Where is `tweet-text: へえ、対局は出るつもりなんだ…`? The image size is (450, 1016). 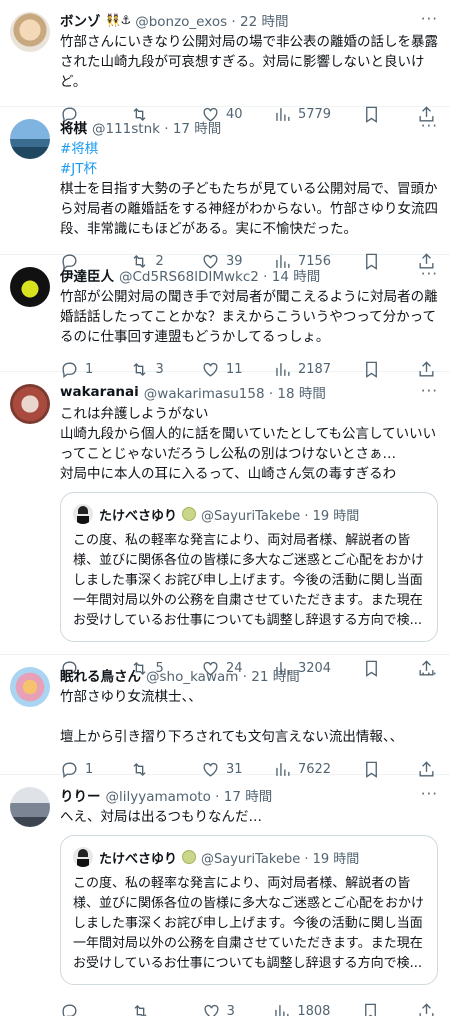 tweet-text: へえ、対局は出るつもりなんだ… is located at coordinates (161, 817).